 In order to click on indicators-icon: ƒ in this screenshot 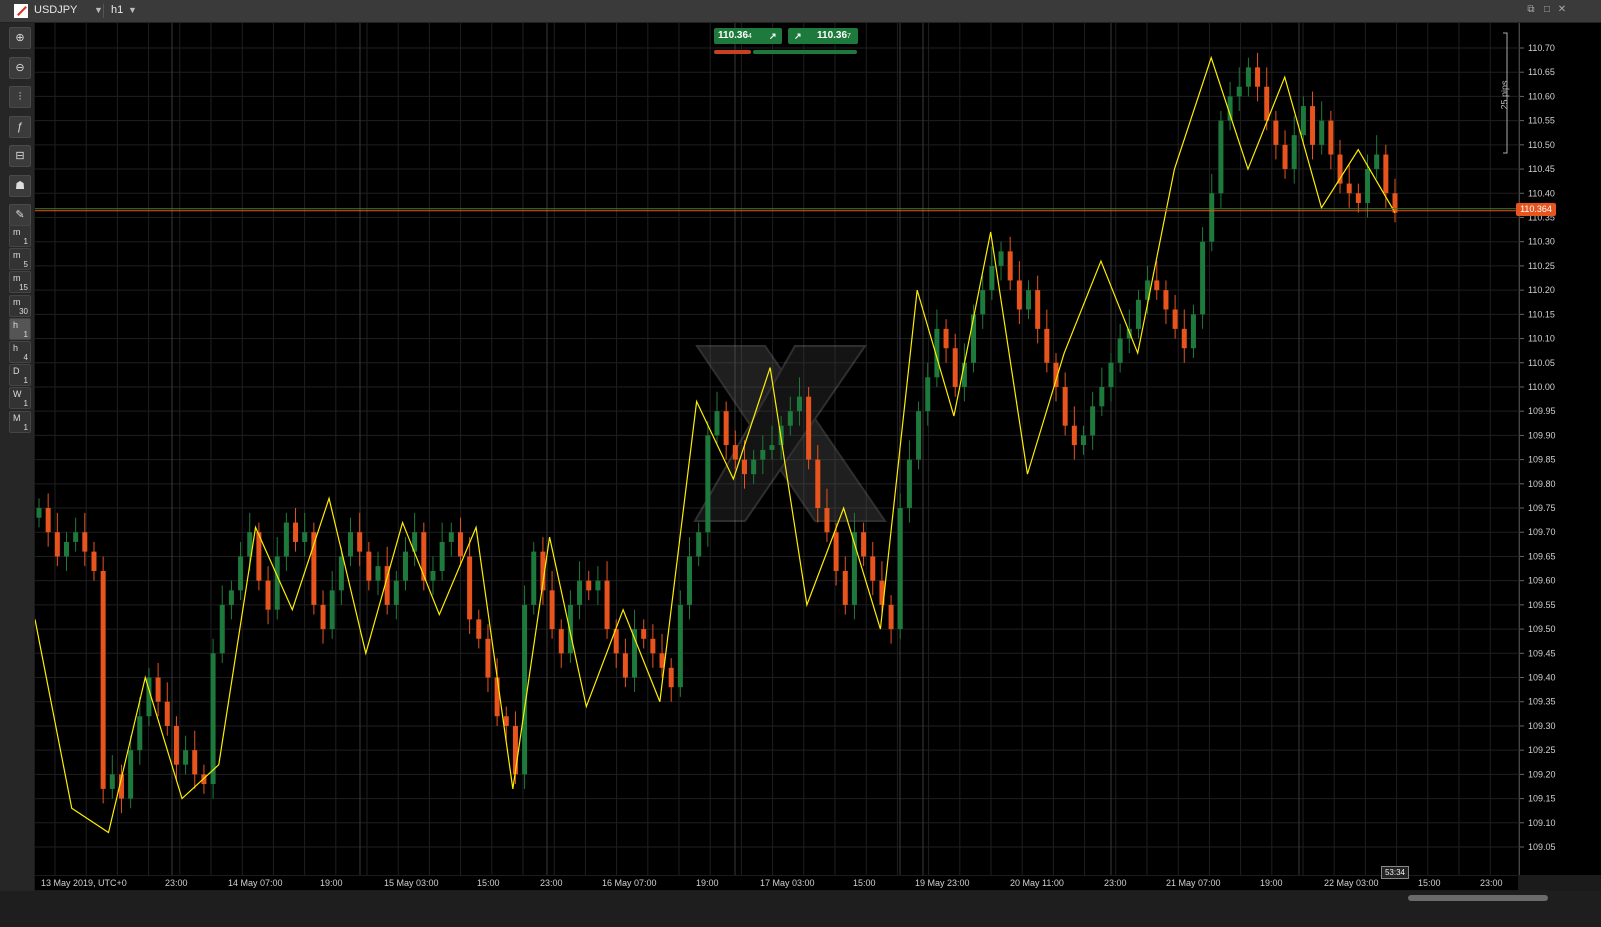, I will do `click(20, 126)`.